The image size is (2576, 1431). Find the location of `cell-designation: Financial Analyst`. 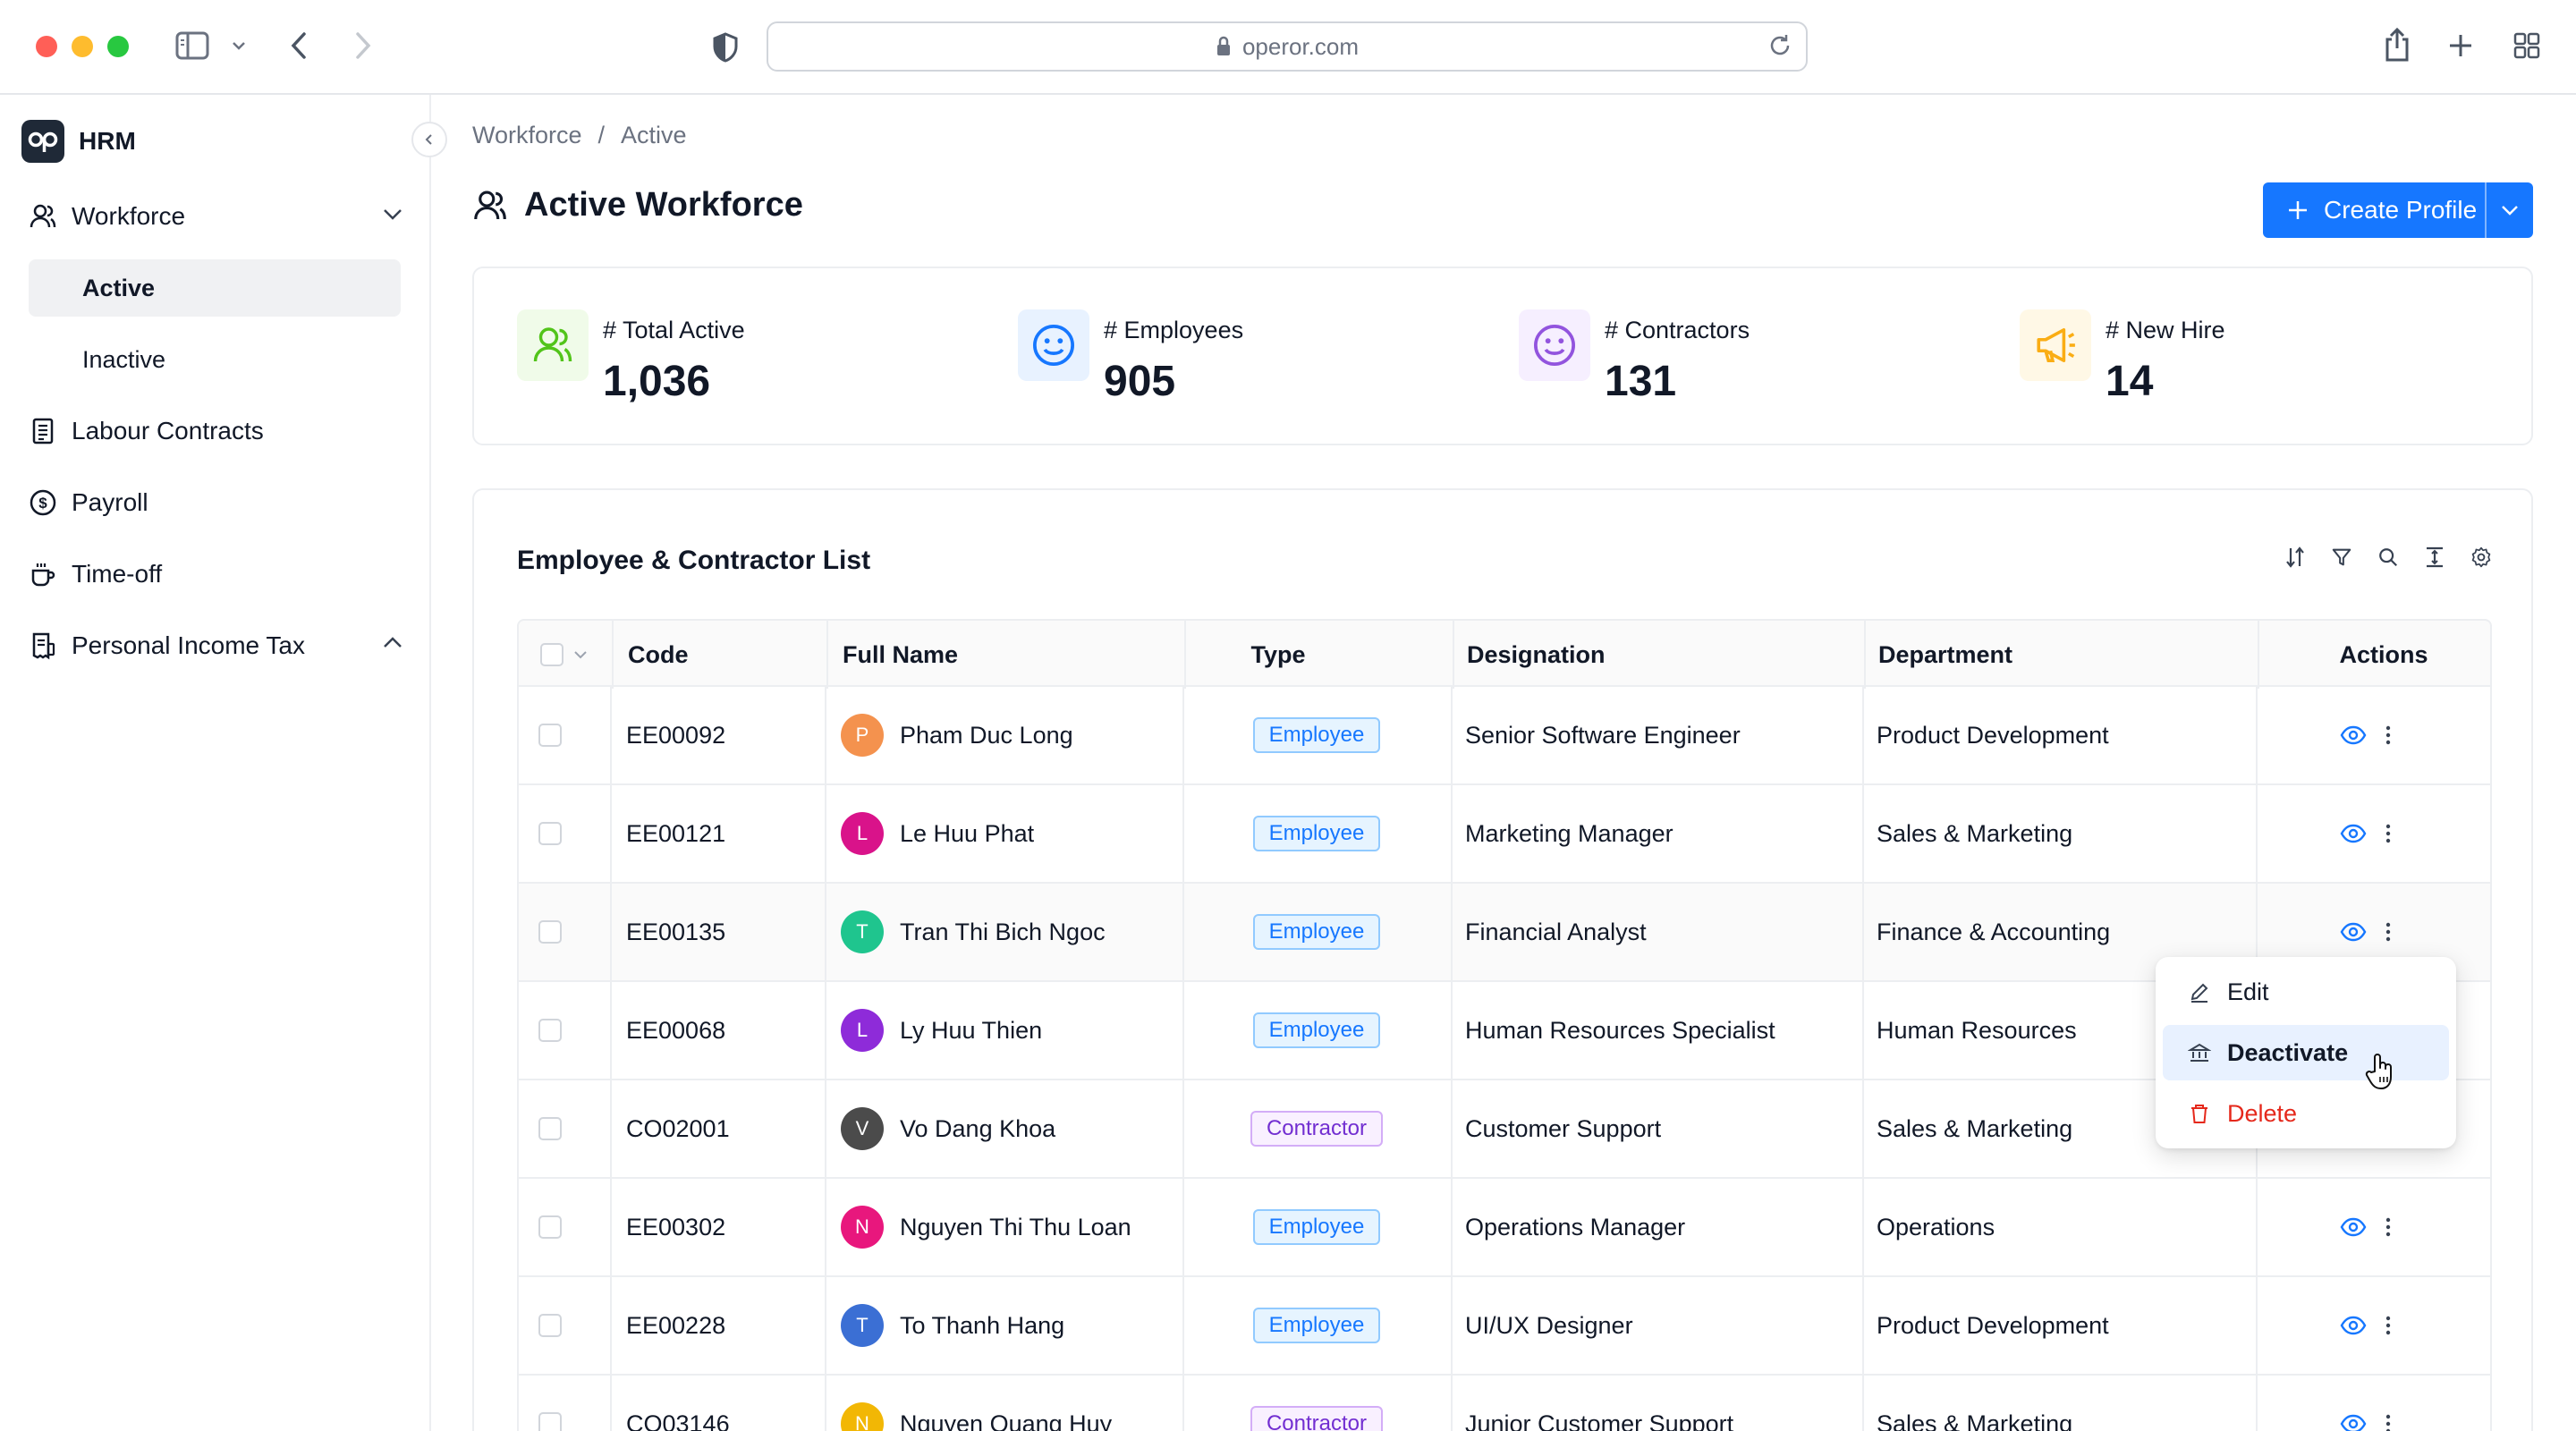

cell-designation: Financial Analyst is located at coordinates (1556, 932).